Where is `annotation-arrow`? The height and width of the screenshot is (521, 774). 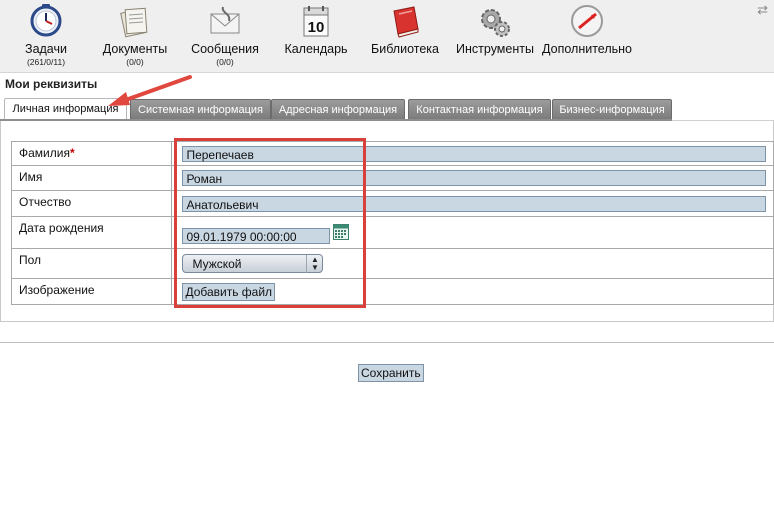
annotation-arrow is located at coordinates (150, 90).